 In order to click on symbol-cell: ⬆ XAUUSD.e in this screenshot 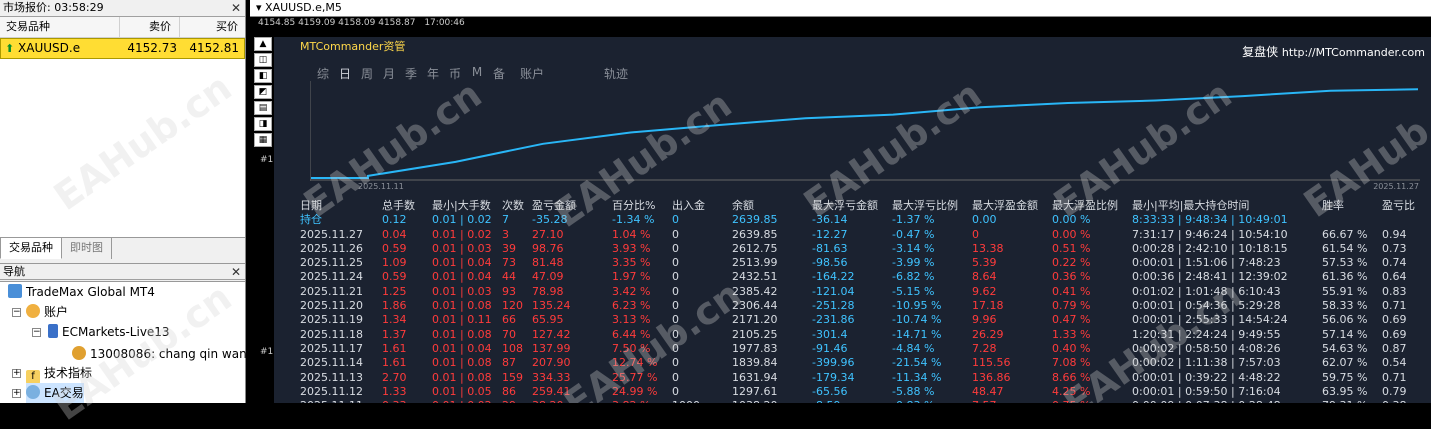, I will do `click(61, 48)`.